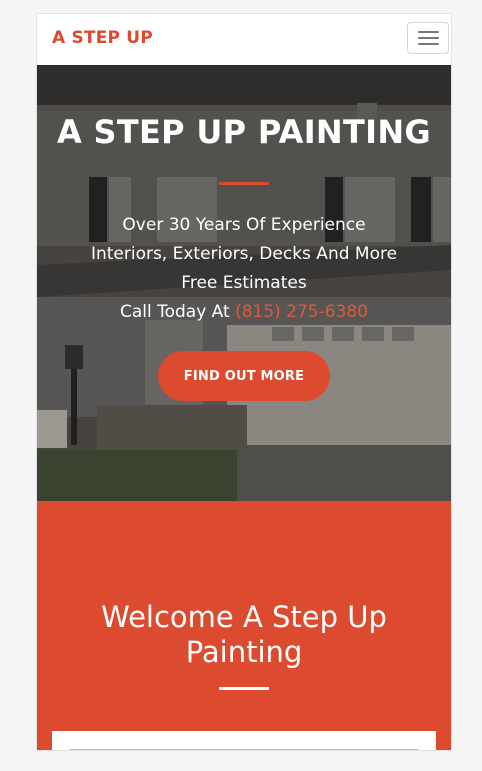 The width and height of the screenshot is (482, 771). What do you see at coordinates (244, 376) in the screenshot?
I see `find-out-more-button: FIND OUT MORE` at bounding box center [244, 376].